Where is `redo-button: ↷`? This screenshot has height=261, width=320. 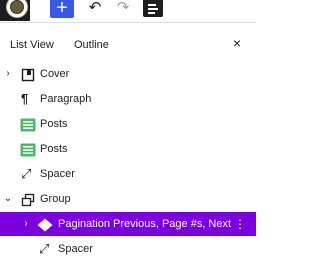 redo-button: ↷ is located at coordinates (123, 9).